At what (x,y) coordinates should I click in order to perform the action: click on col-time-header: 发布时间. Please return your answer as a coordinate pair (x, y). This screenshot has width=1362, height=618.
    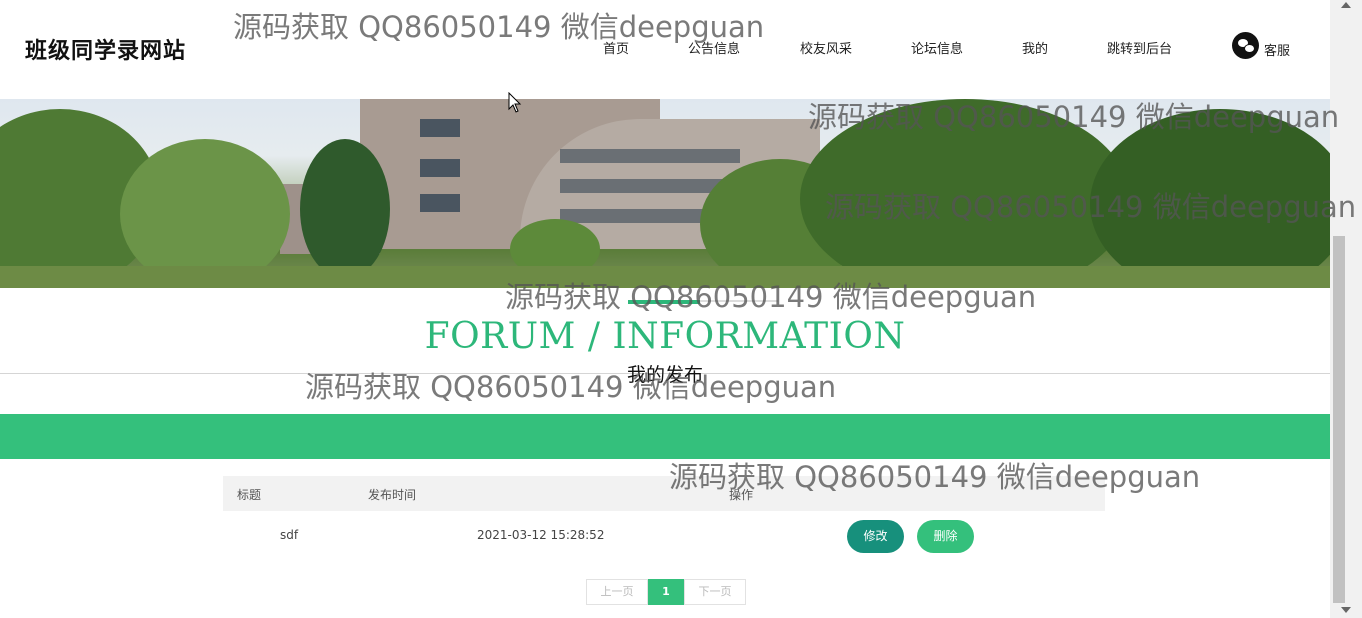
    Looking at the image, I should click on (392, 495).